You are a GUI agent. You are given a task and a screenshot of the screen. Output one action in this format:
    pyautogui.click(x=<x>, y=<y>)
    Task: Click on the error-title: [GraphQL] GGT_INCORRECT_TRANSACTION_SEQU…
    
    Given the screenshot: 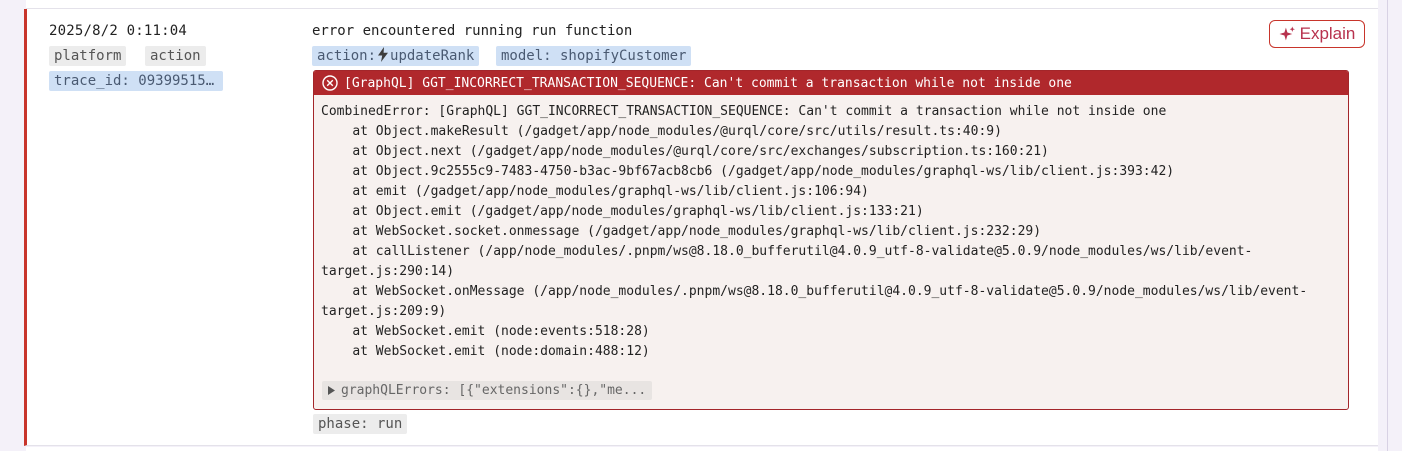 What is the action you would take?
    pyautogui.click(x=708, y=83)
    